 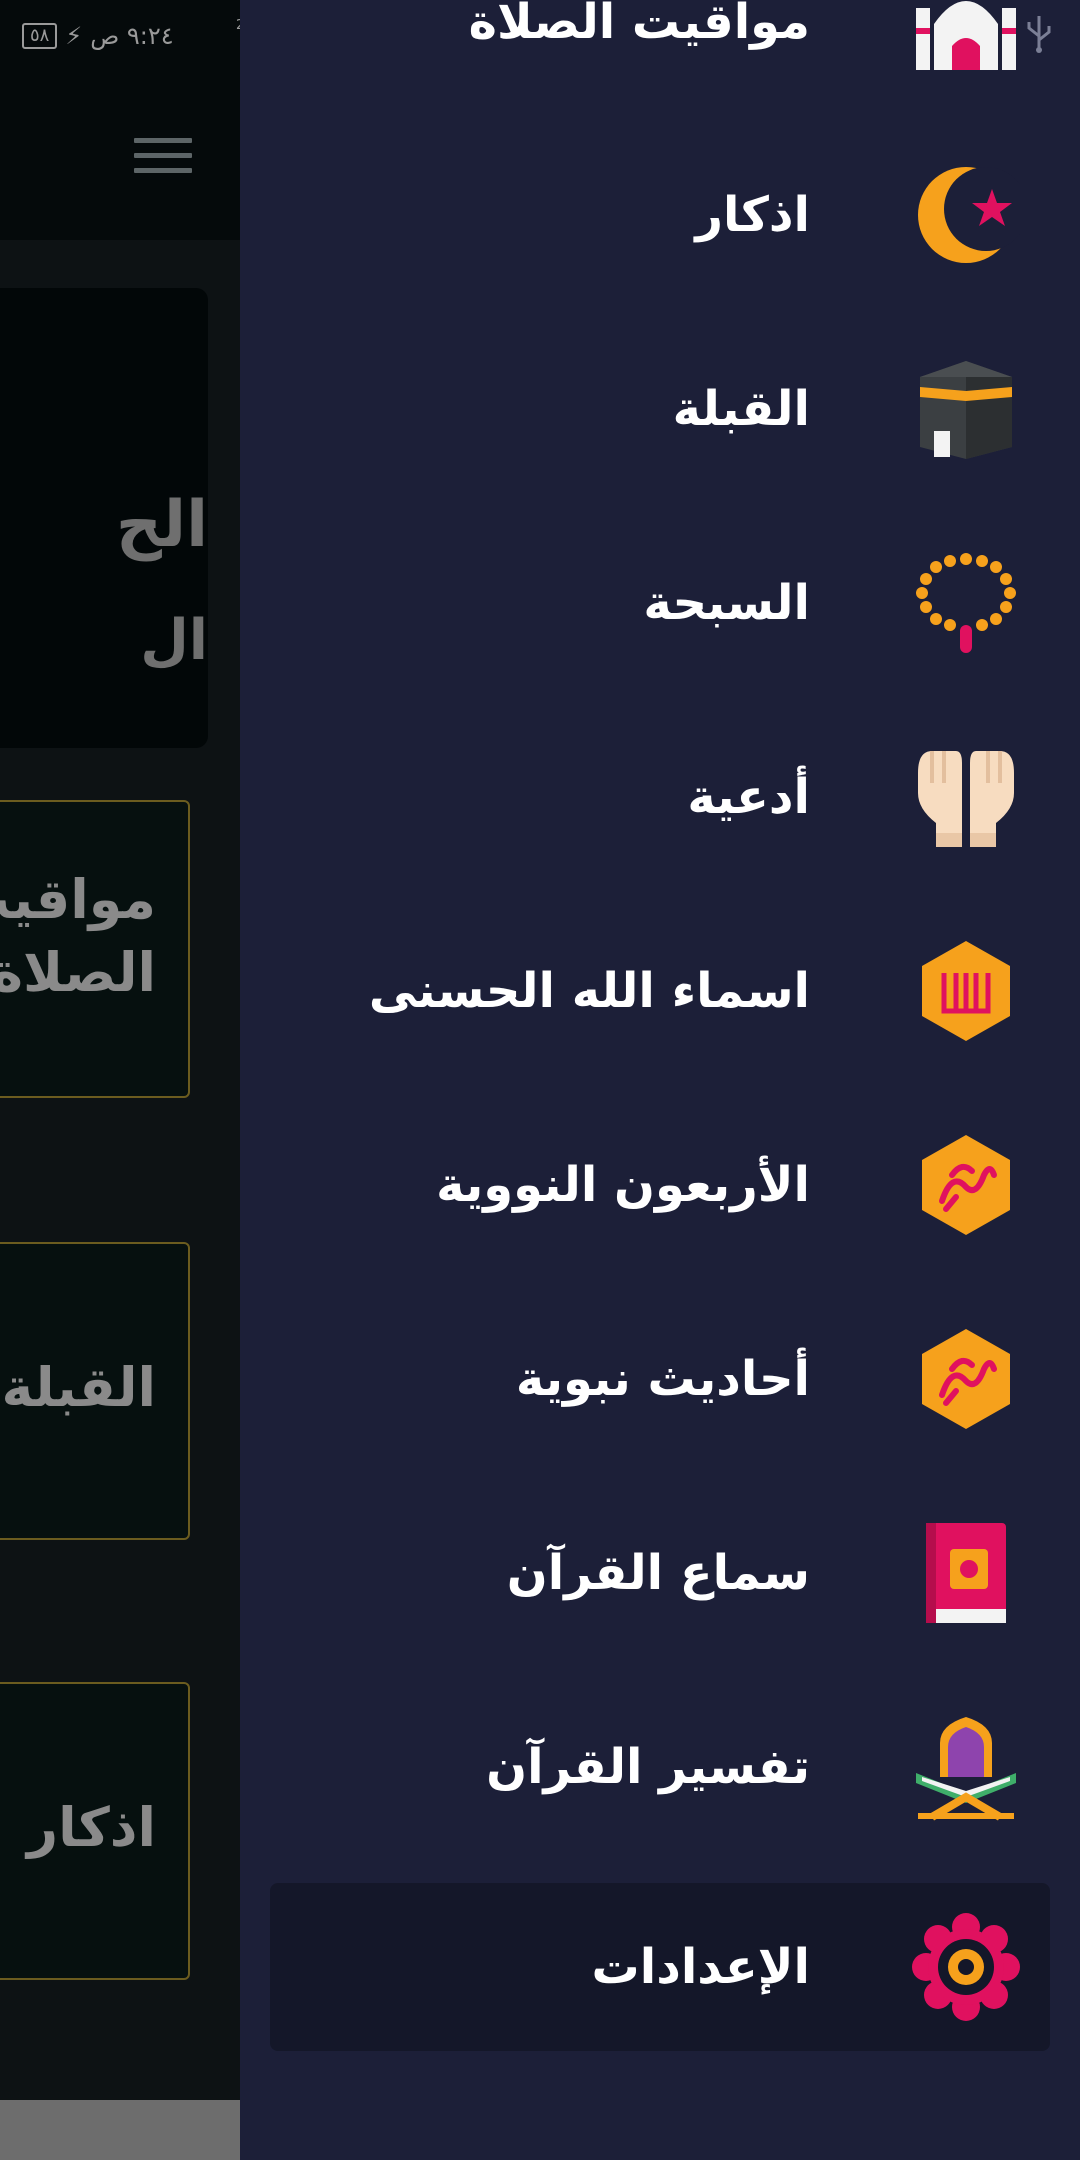 I want to click on drawer-item-label: أدعية, so click(x=748, y=797).